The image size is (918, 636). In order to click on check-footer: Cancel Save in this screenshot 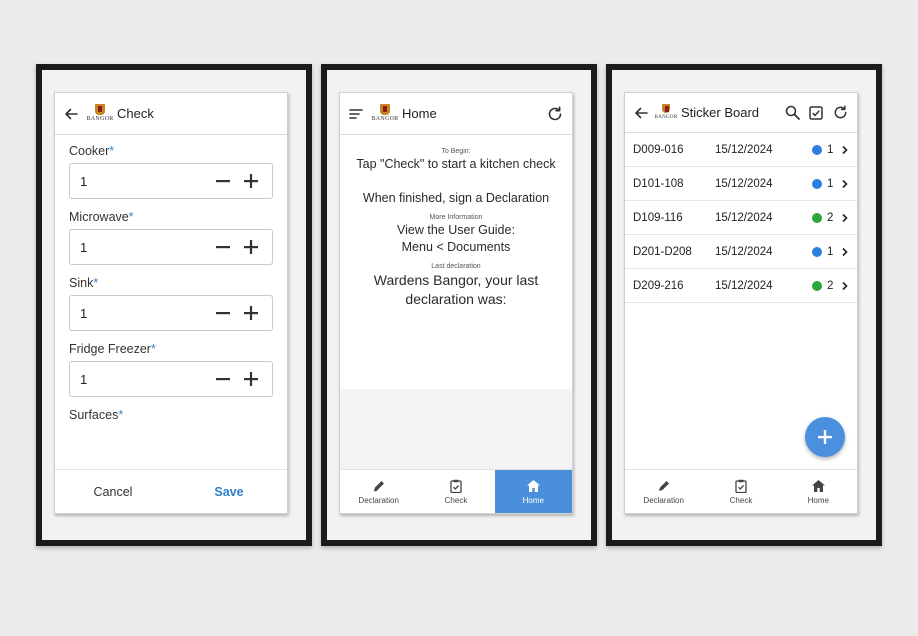, I will do `click(171, 491)`.